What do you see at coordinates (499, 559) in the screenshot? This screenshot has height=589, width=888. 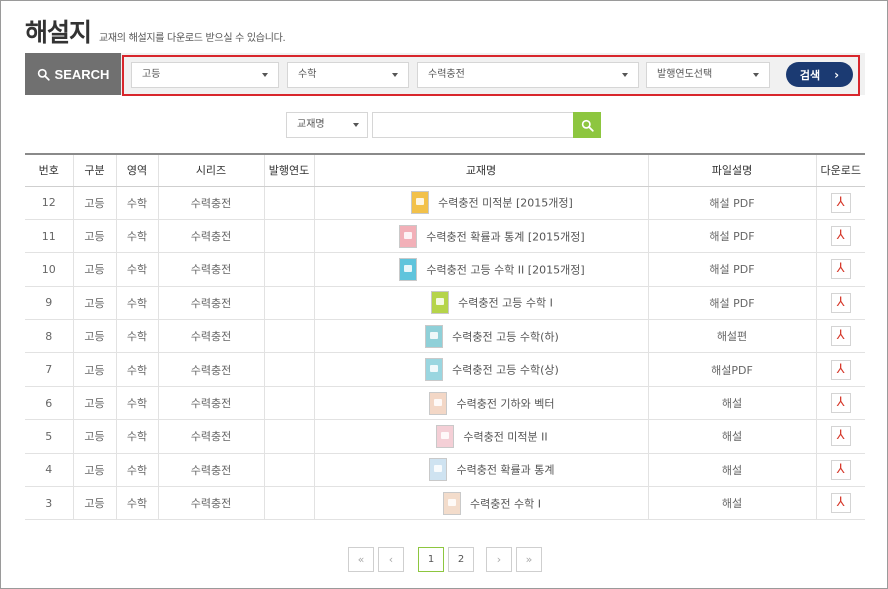 I see `pagination-next-button: ›` at bounding box center [499, 559].